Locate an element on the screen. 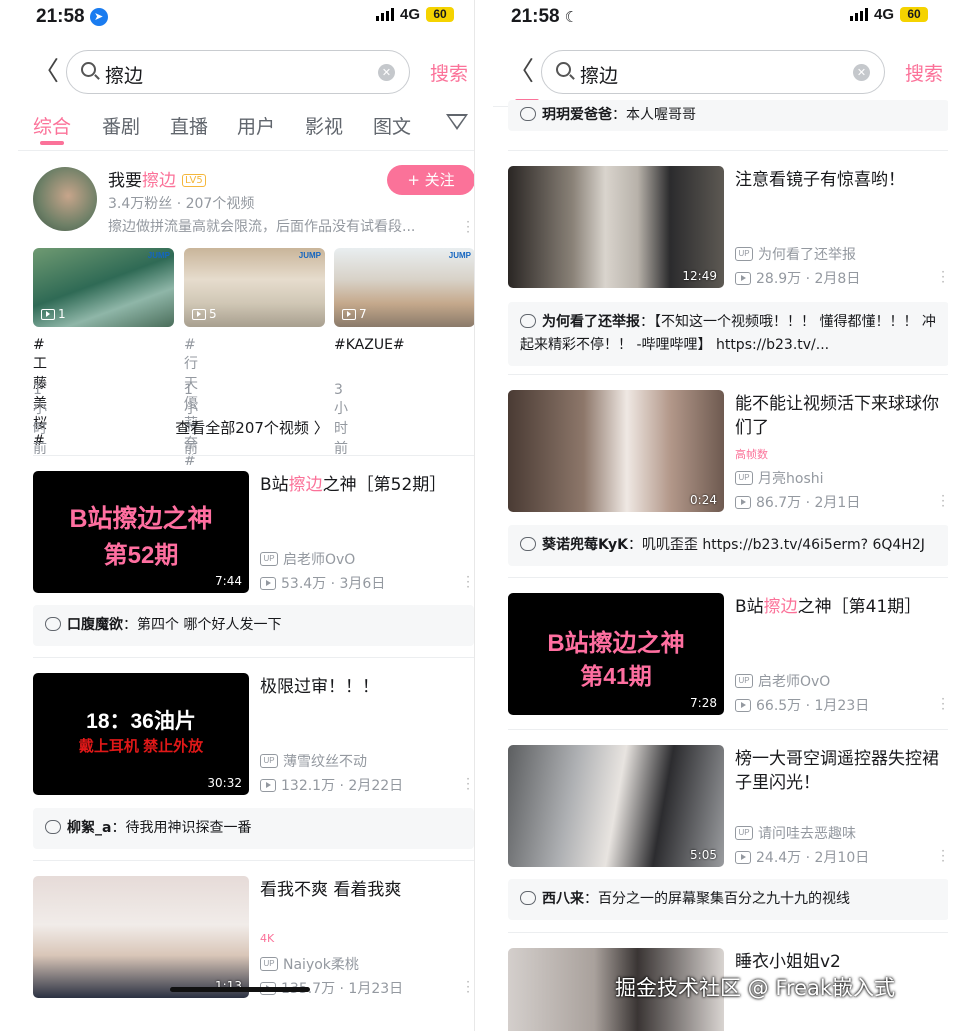  home-indicator is located at coordinates (240, 989).